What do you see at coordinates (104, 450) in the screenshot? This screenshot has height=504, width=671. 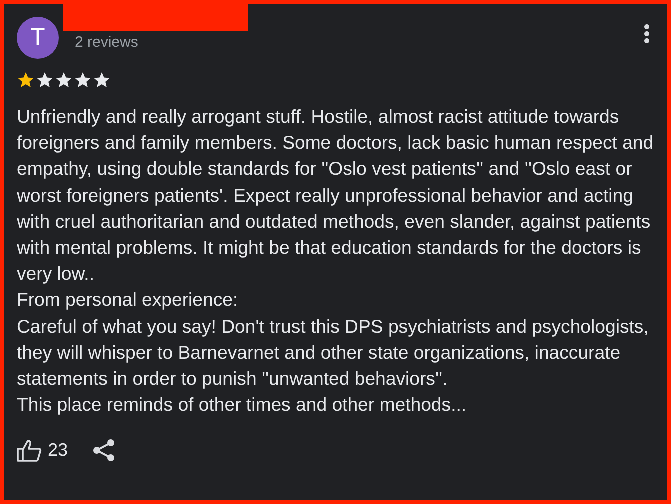 I see `share-icon` at bounding box center [104, 450].